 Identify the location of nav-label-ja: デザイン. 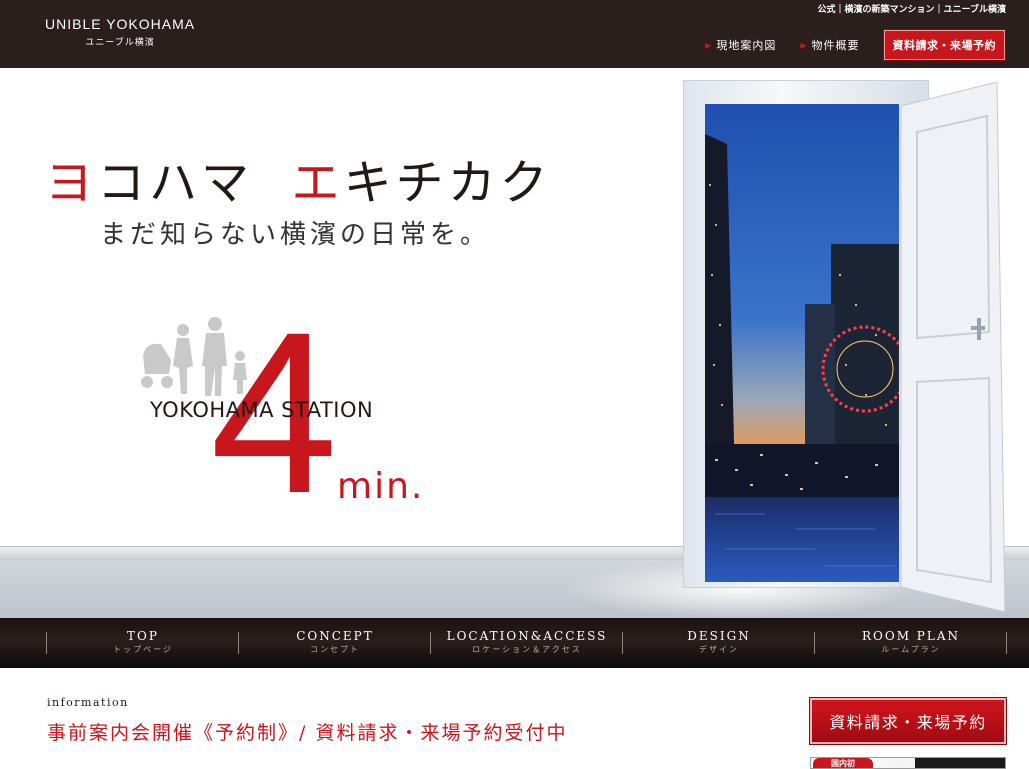
(719, 649).